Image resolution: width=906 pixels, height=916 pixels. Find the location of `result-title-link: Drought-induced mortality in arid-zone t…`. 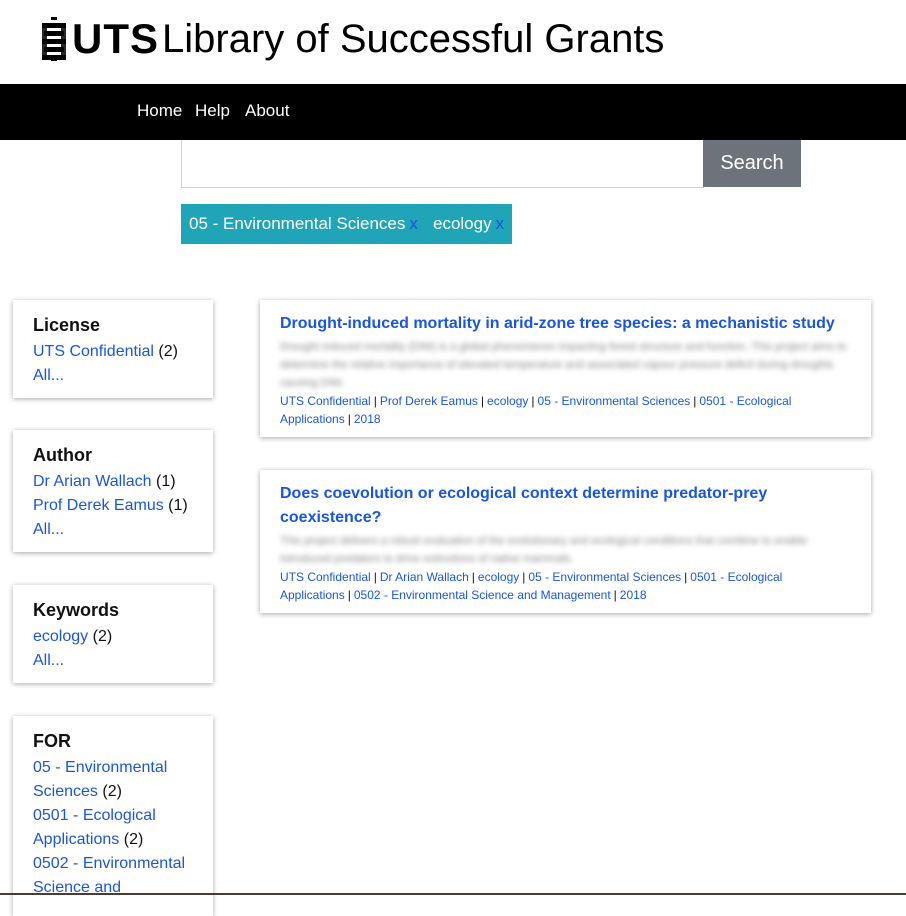

result-title-link: Drought-induced mortality in arid-zone t… is located at coordinates (565, 324).